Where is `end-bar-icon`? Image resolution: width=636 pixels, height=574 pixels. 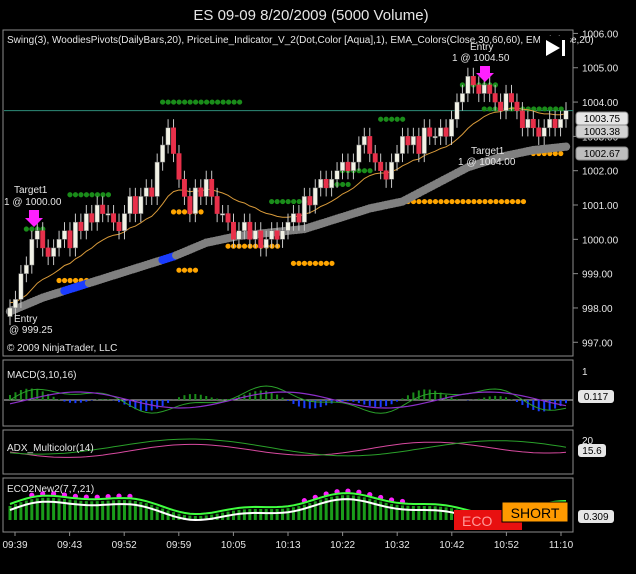 end-bar-icon is located at coordinates (563, 48).